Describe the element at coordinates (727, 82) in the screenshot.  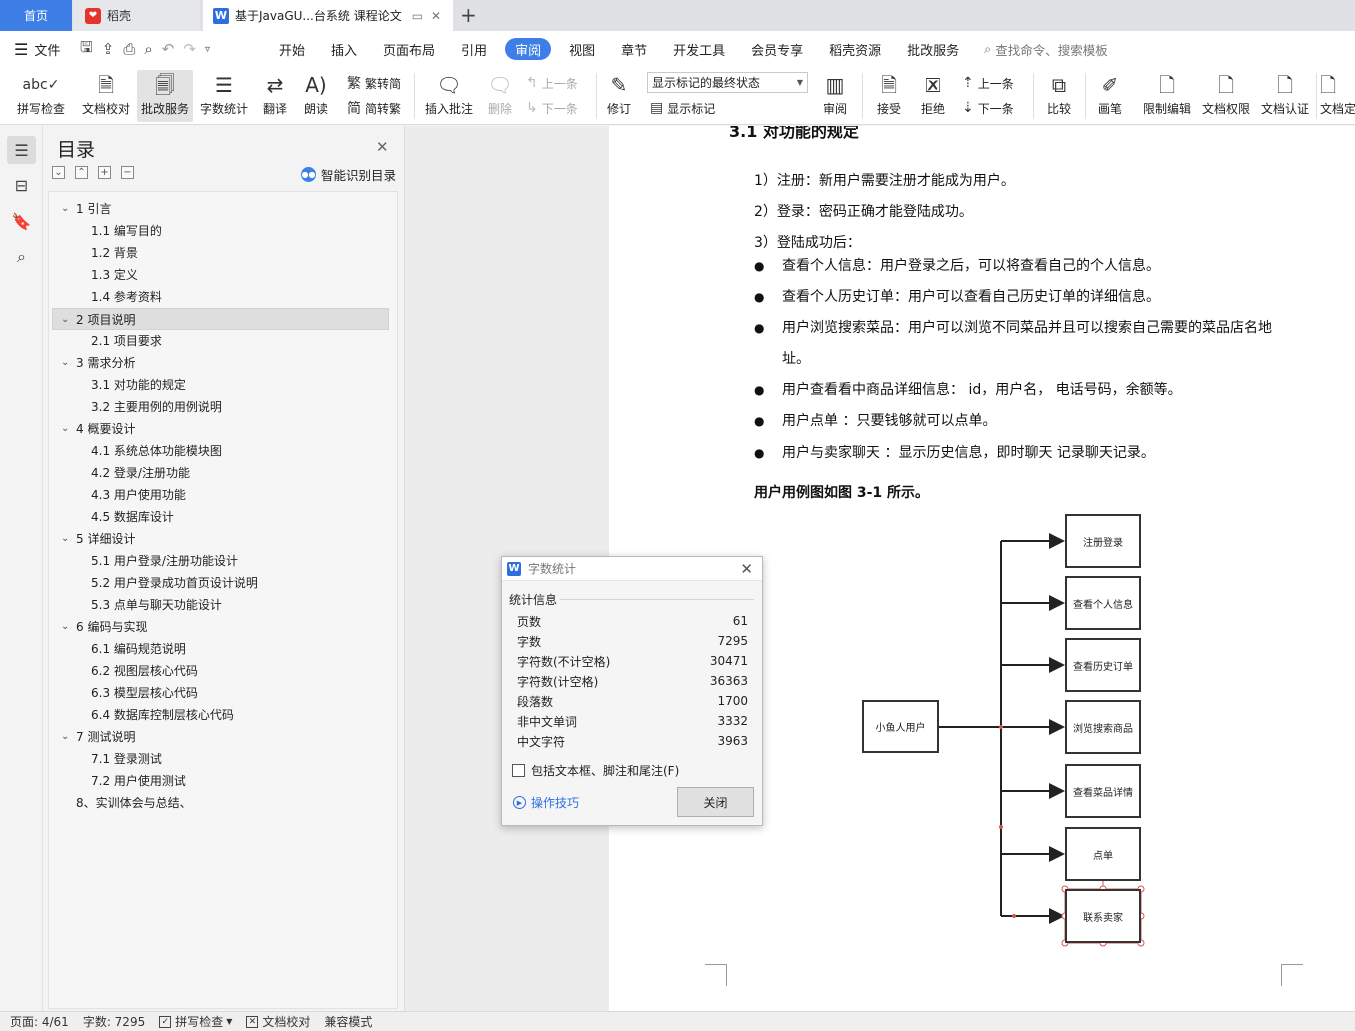
I see `markup-state-select: 显示标记的最终状态 ▼` at that location.